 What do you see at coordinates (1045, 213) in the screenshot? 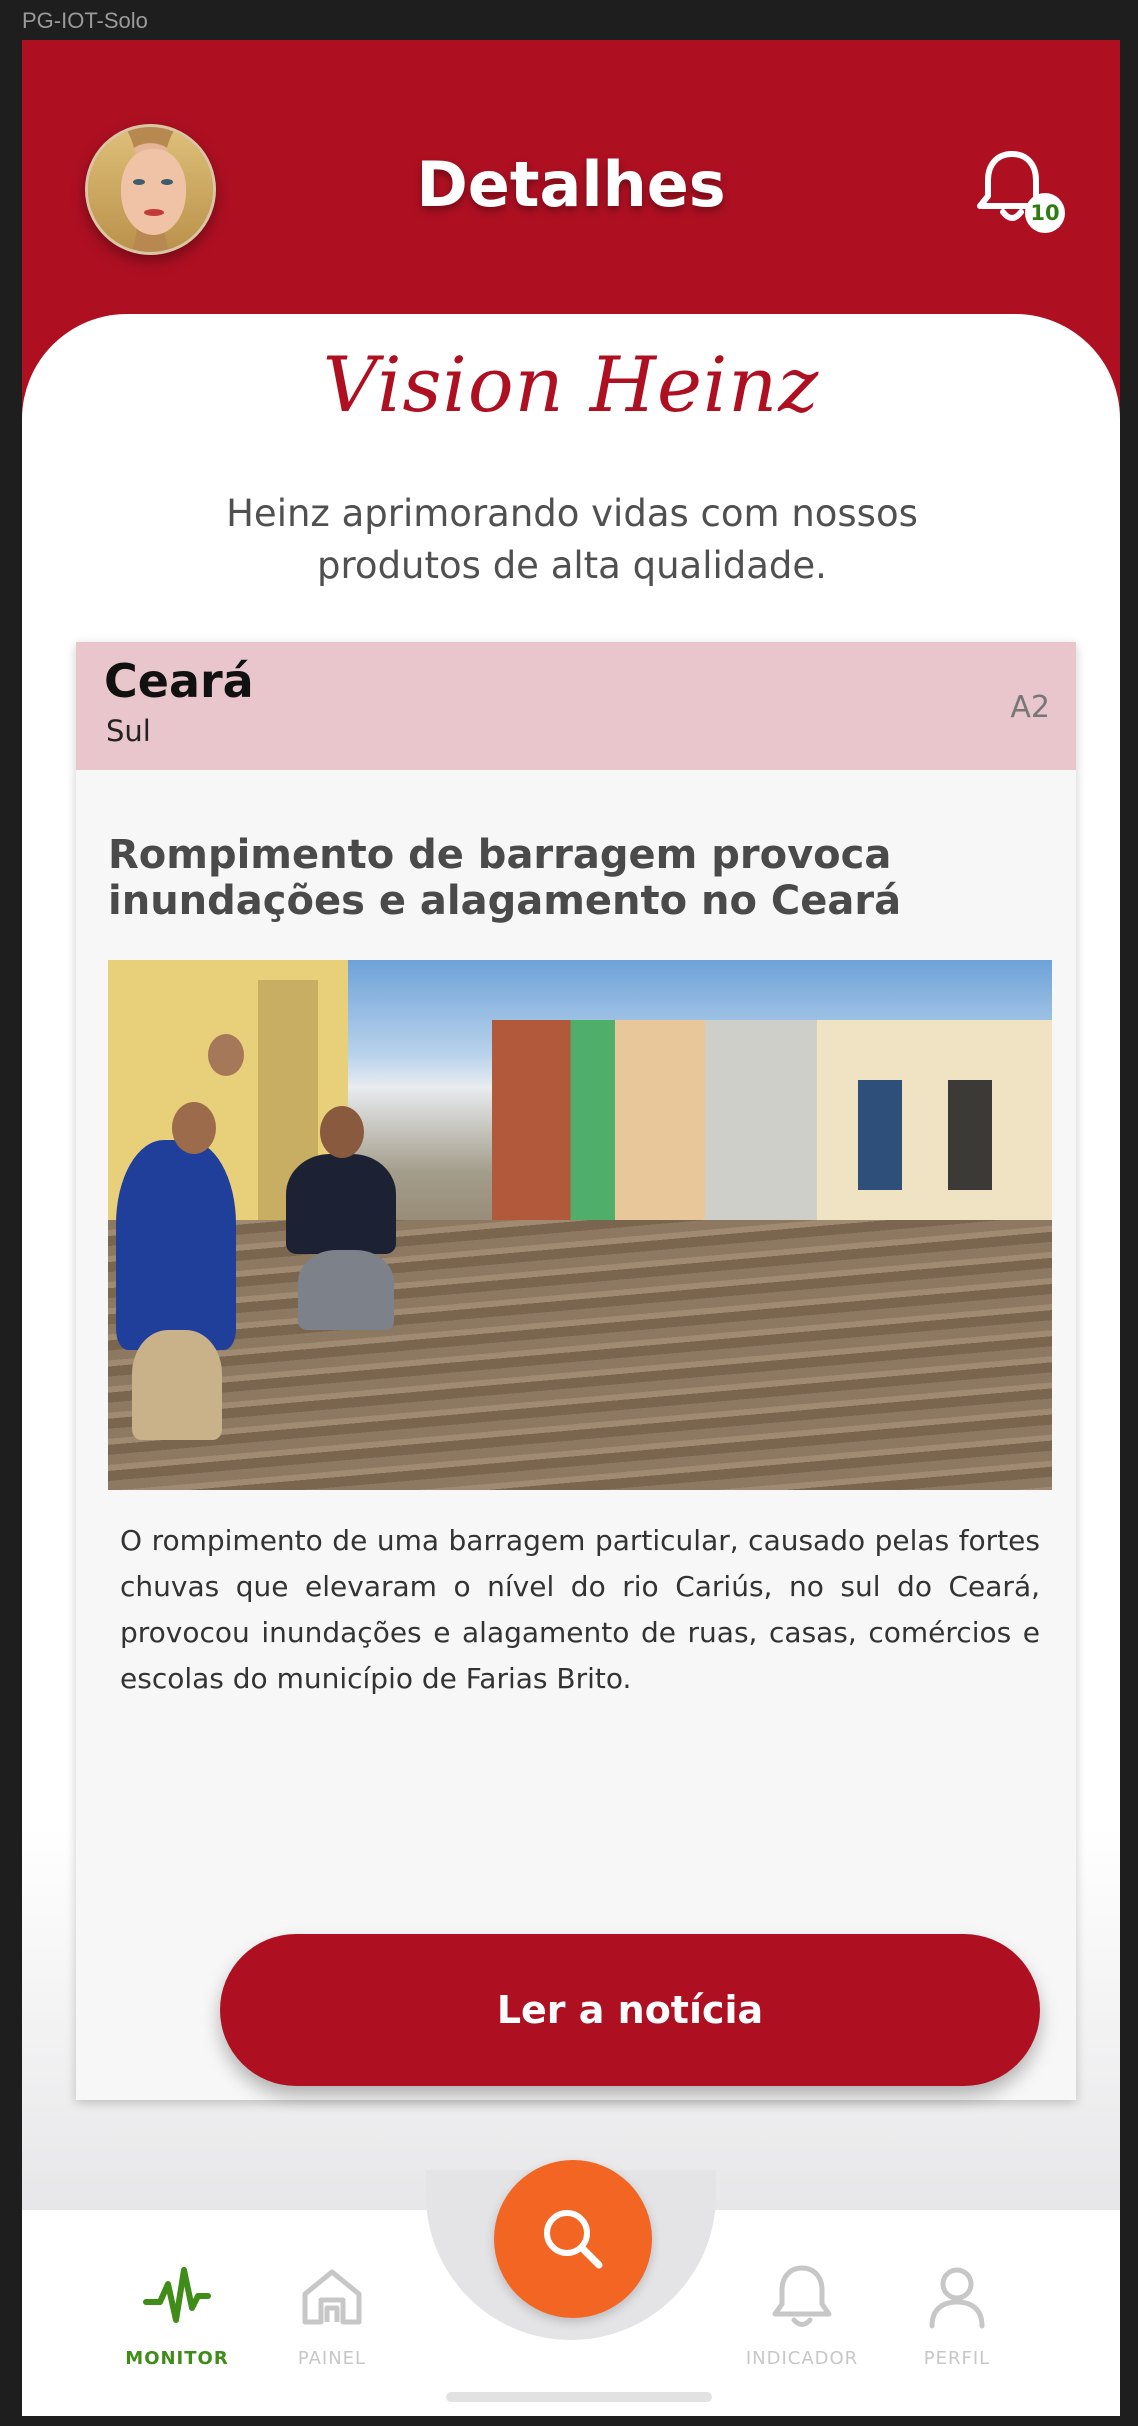
I see `notification-count-badge: 10` at bounding box center [1045, 213].